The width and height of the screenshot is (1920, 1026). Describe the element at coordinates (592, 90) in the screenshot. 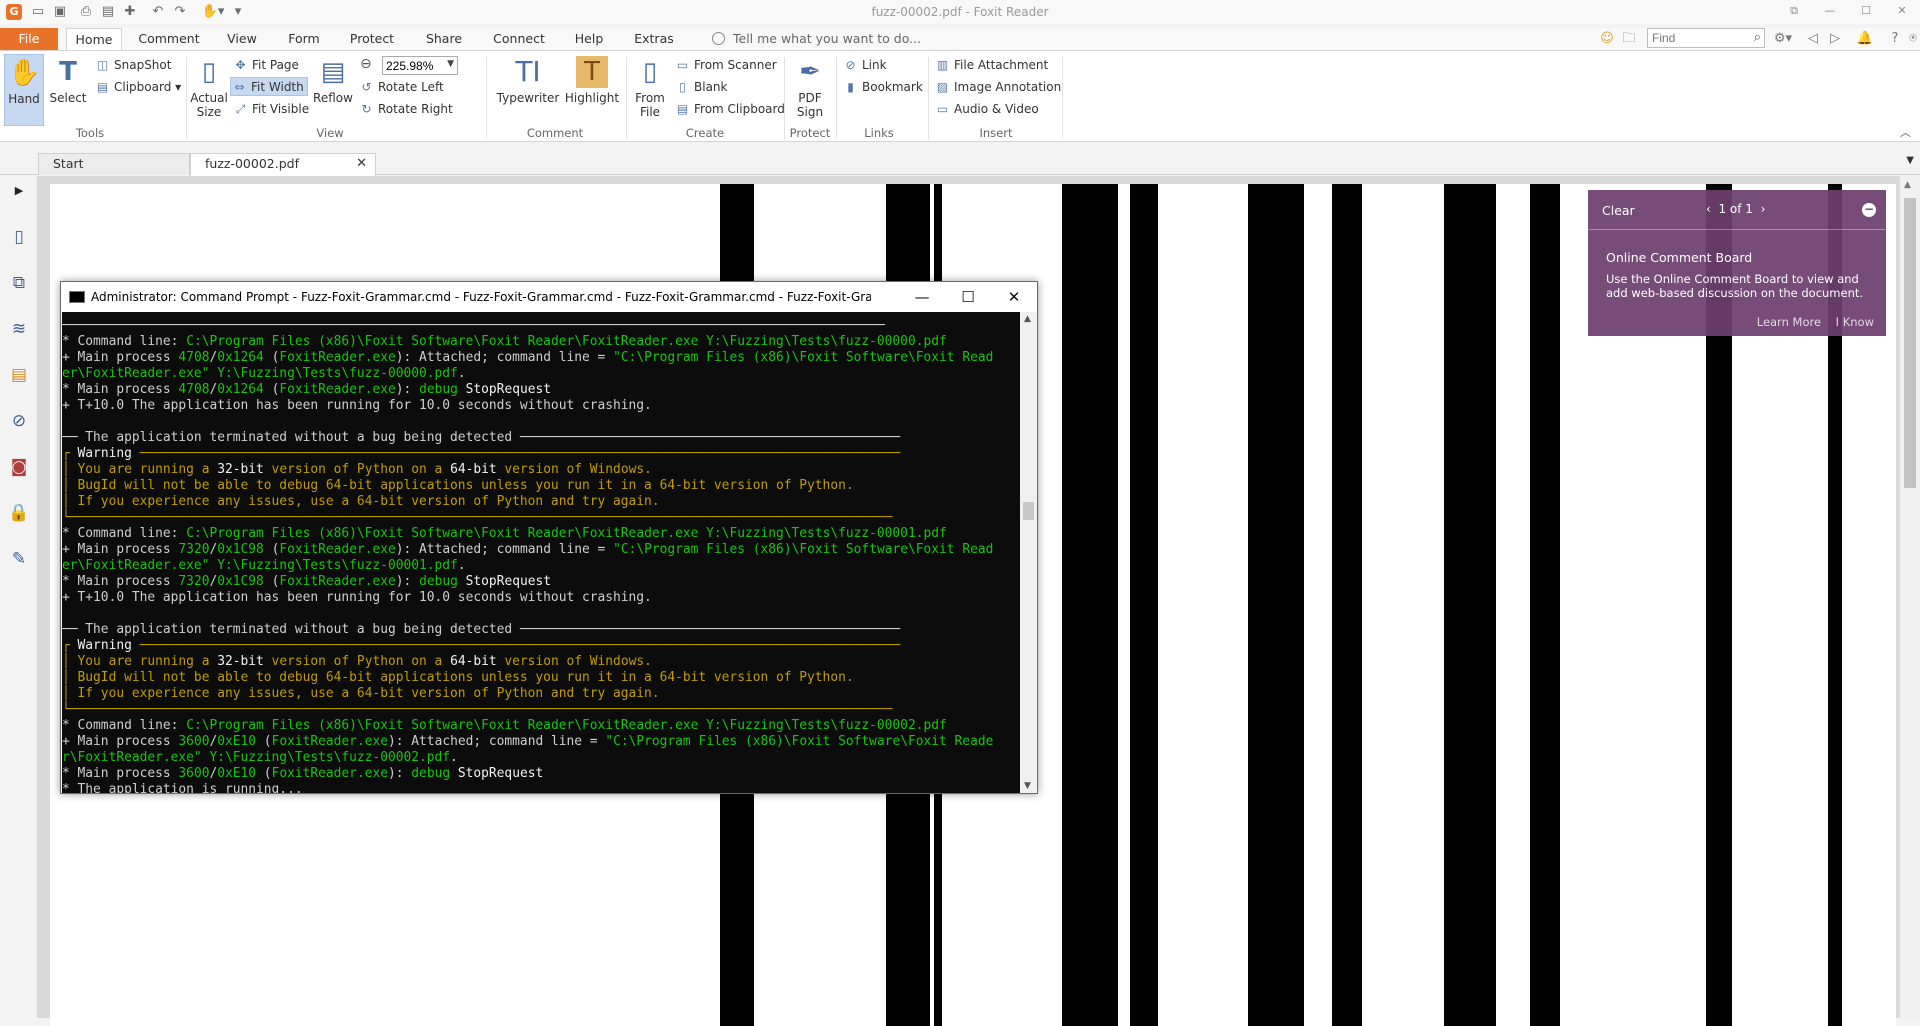

I see `highlight-button: T Highlight` at that location.